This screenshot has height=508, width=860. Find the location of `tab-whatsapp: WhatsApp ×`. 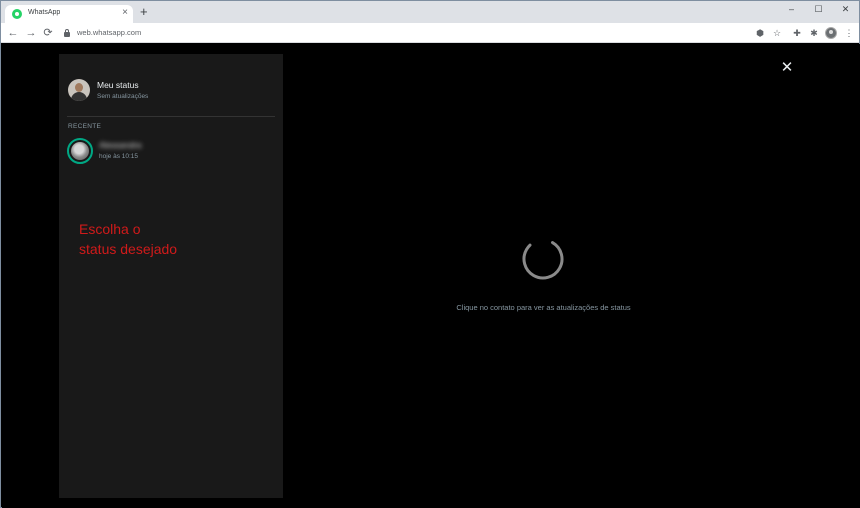

tab-whatsapp: WhatsApp × is located at coordinates (69, 14).